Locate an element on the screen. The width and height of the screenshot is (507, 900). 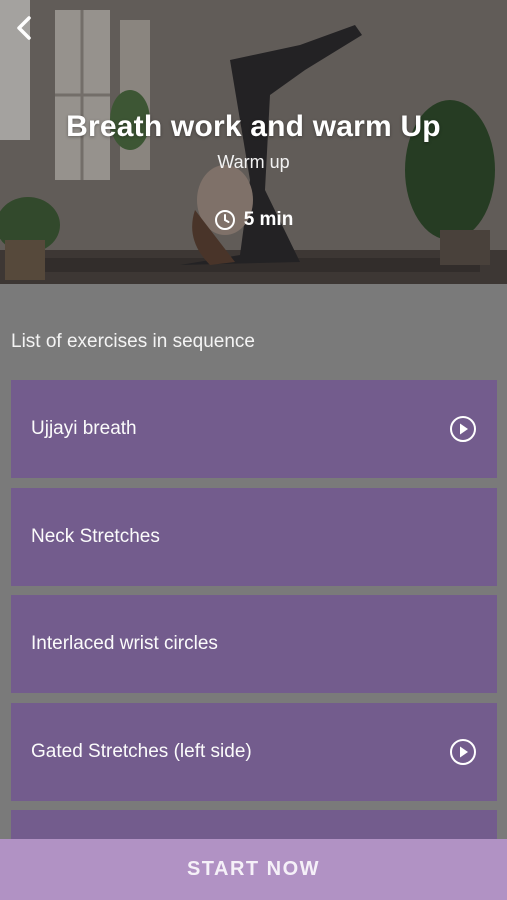
page-title: Breath work and warm Up is located at coordinates (253, 126).